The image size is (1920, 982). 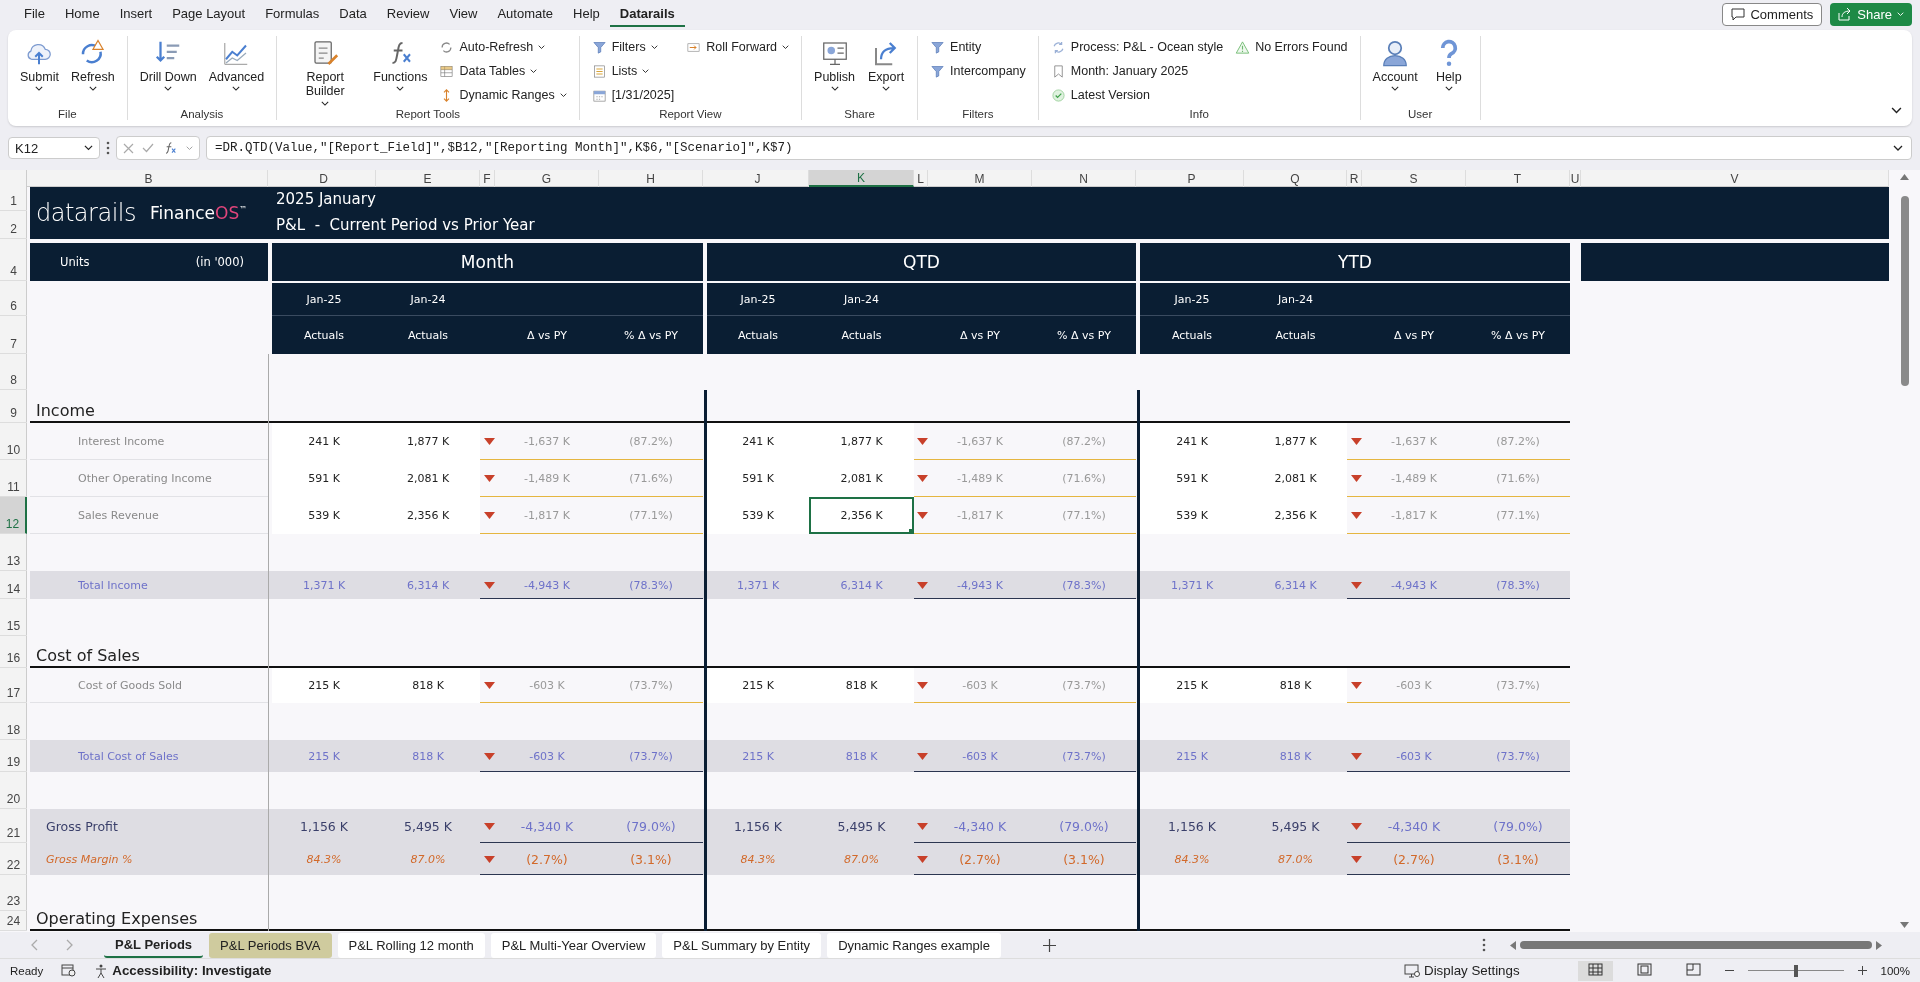 I want to click on row-header: 10, so click(x=13, y=441).